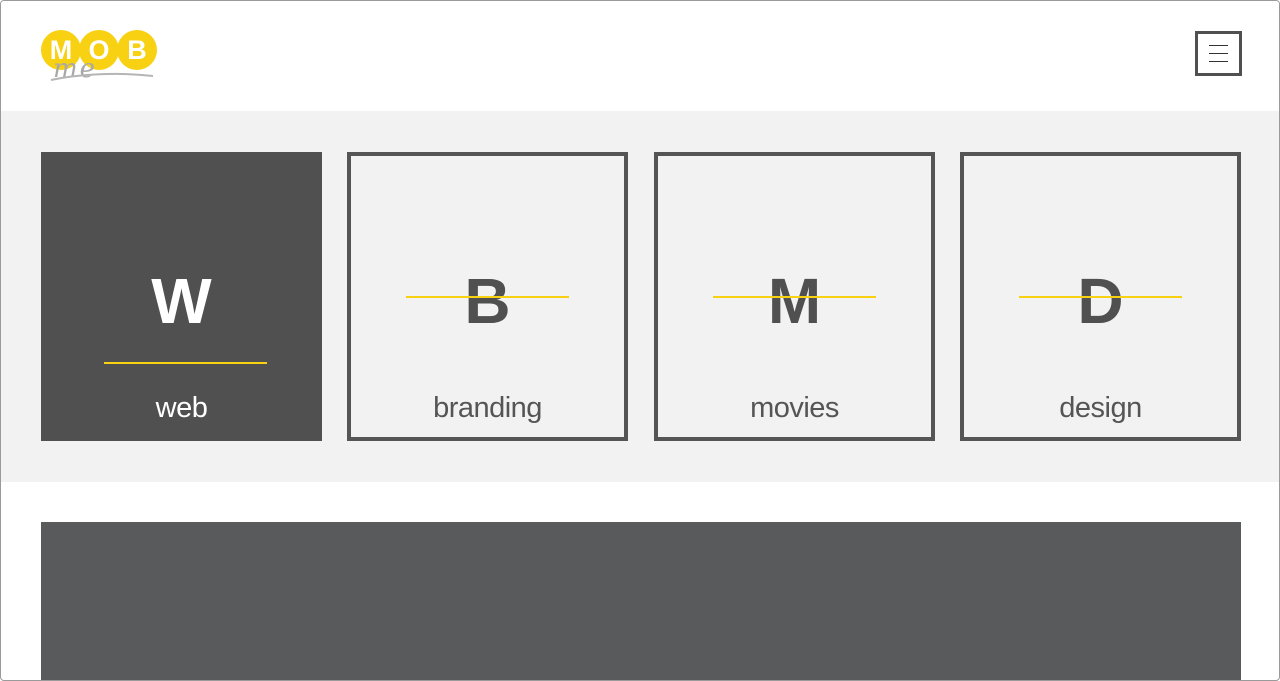  I want to click on service-card-movies: M movies, so click(794, 296).